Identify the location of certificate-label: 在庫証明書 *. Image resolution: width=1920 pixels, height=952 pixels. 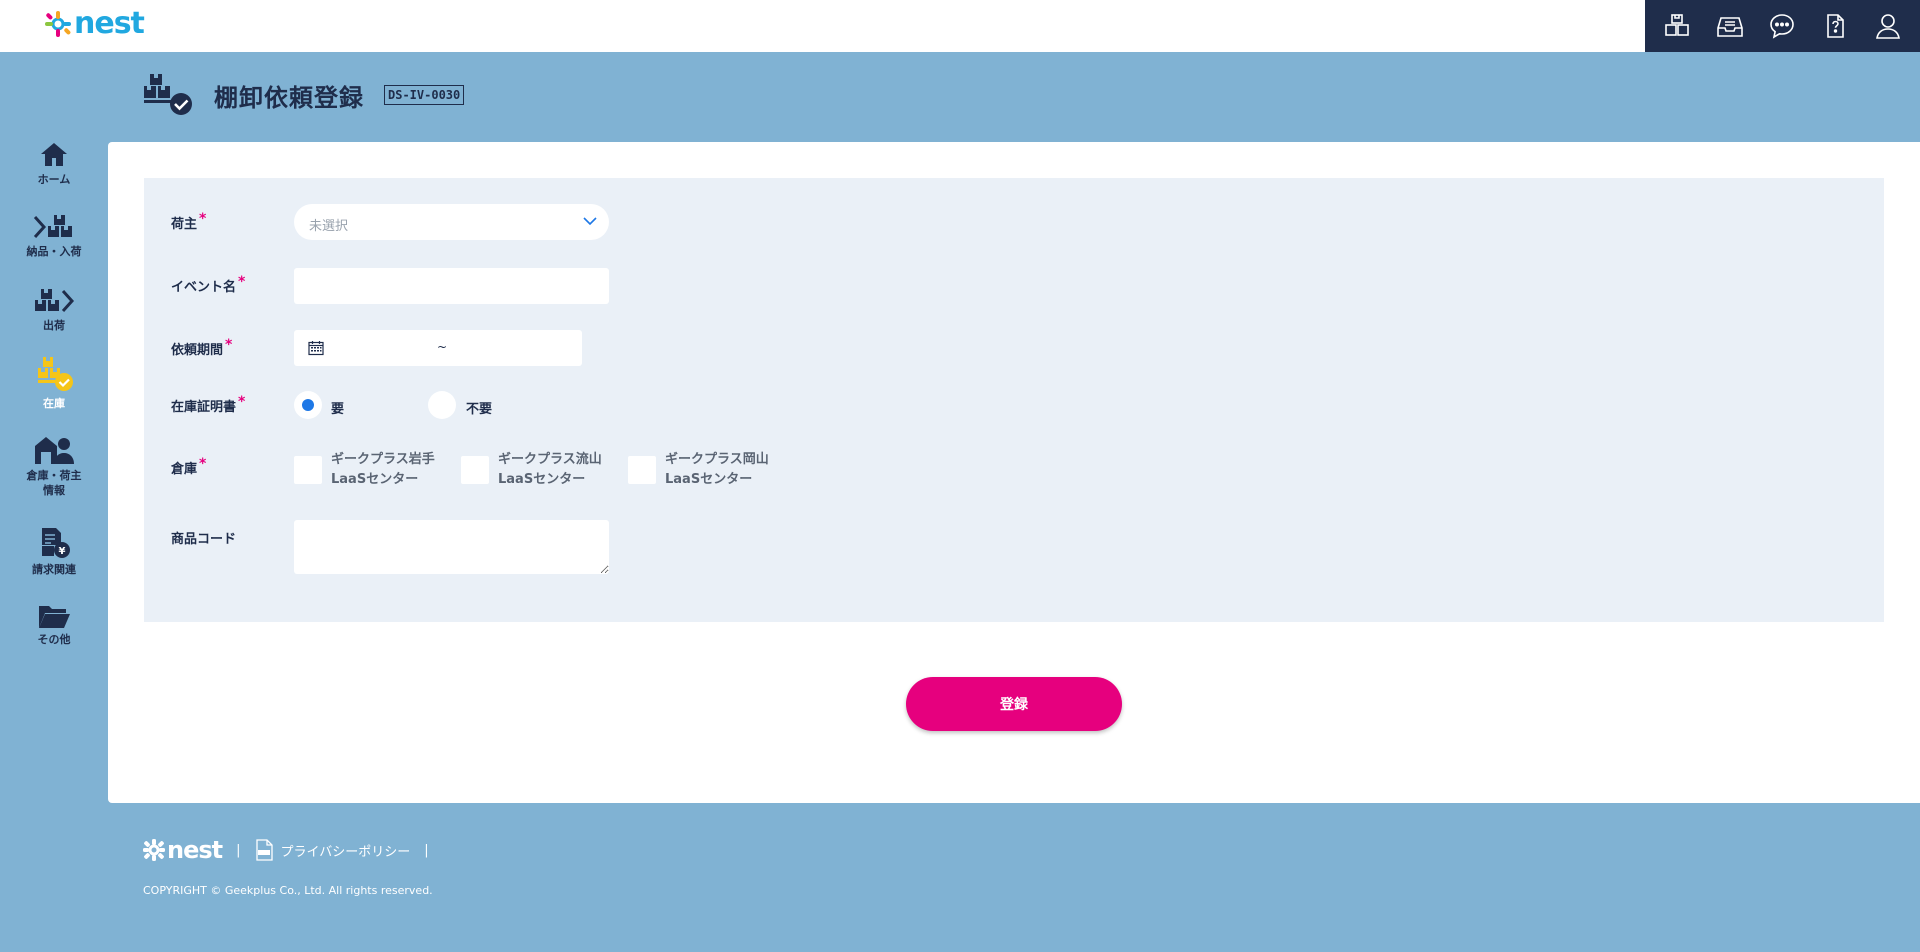
(208, 404).